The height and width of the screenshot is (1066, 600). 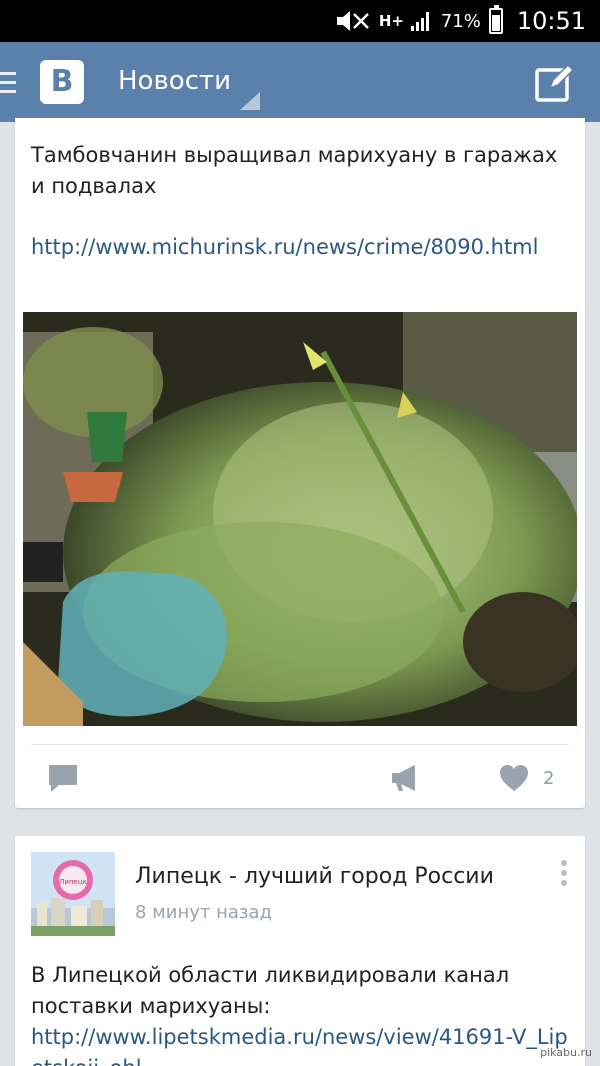 I want to click on battery-level, so click(x=495, y=23).